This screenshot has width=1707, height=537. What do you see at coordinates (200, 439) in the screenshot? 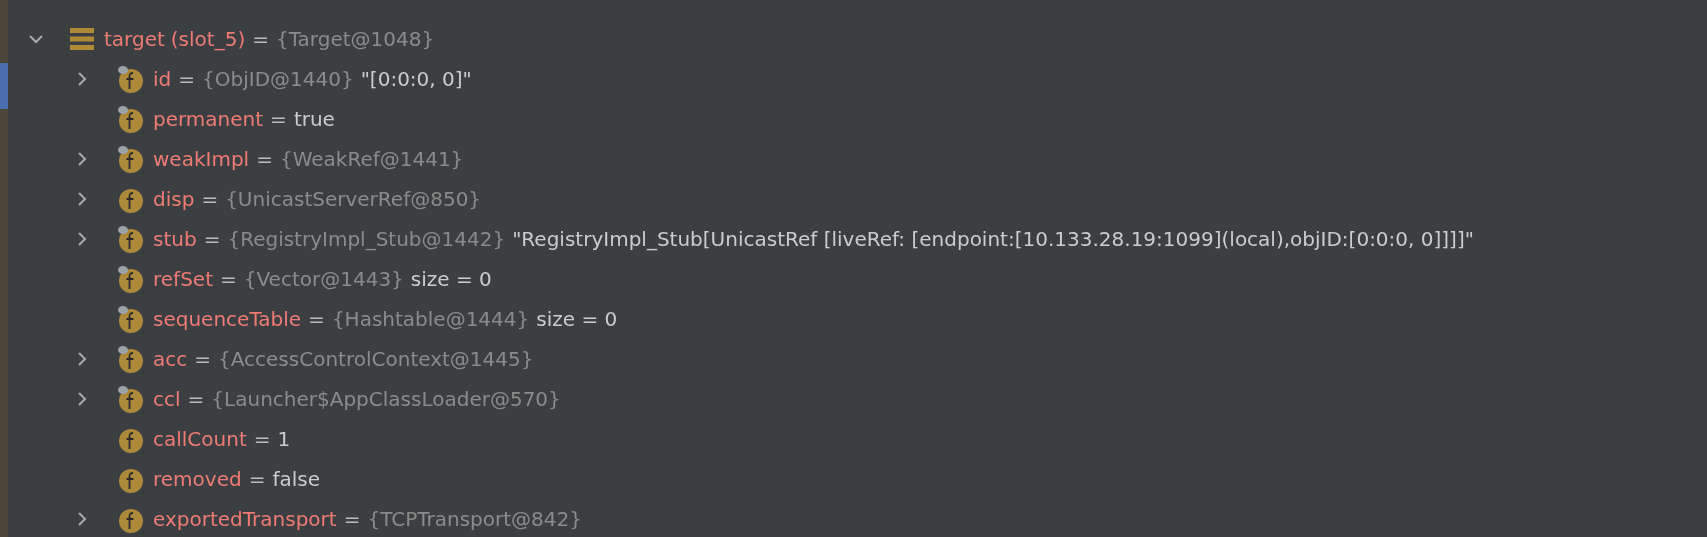
I see `field-name: callCount` at bounding box center [200, 439].